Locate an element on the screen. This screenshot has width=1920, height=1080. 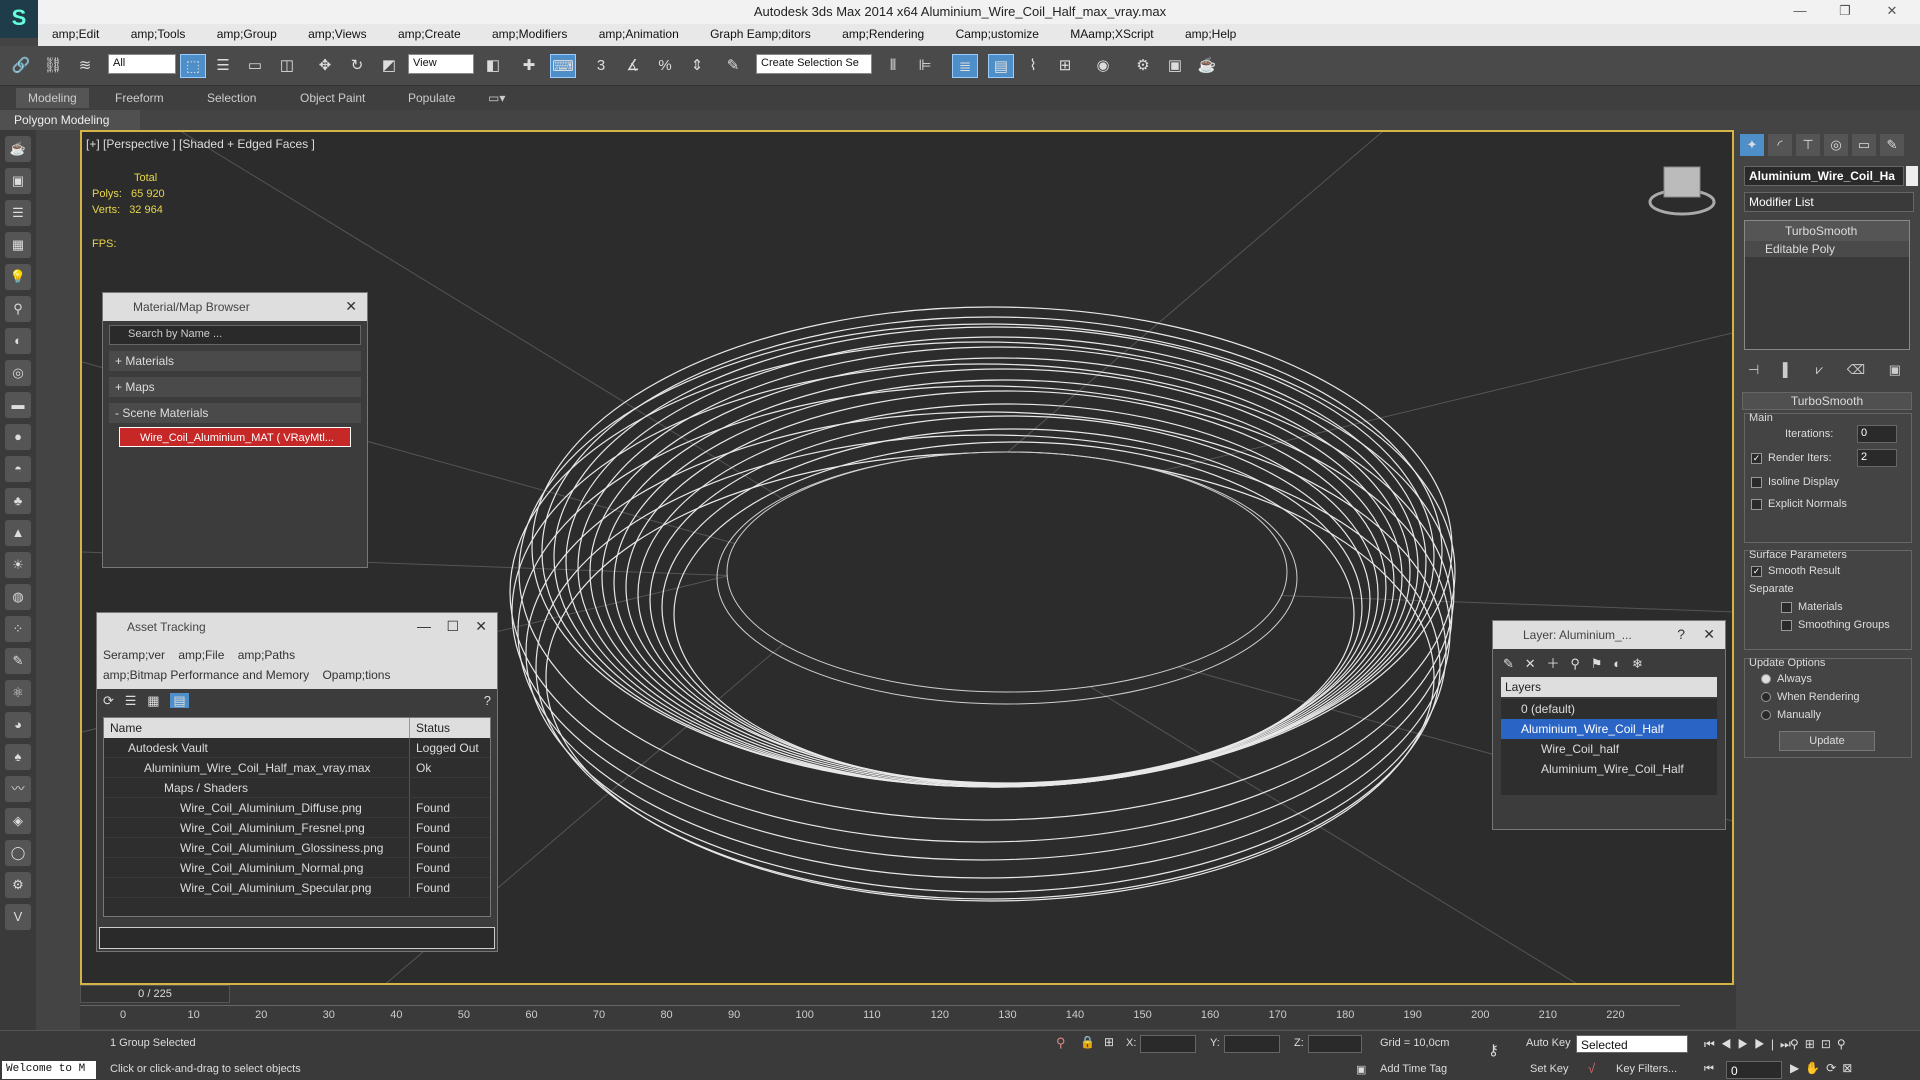
create-layer-icon: ✎ is located at coordinates (1508, 663).